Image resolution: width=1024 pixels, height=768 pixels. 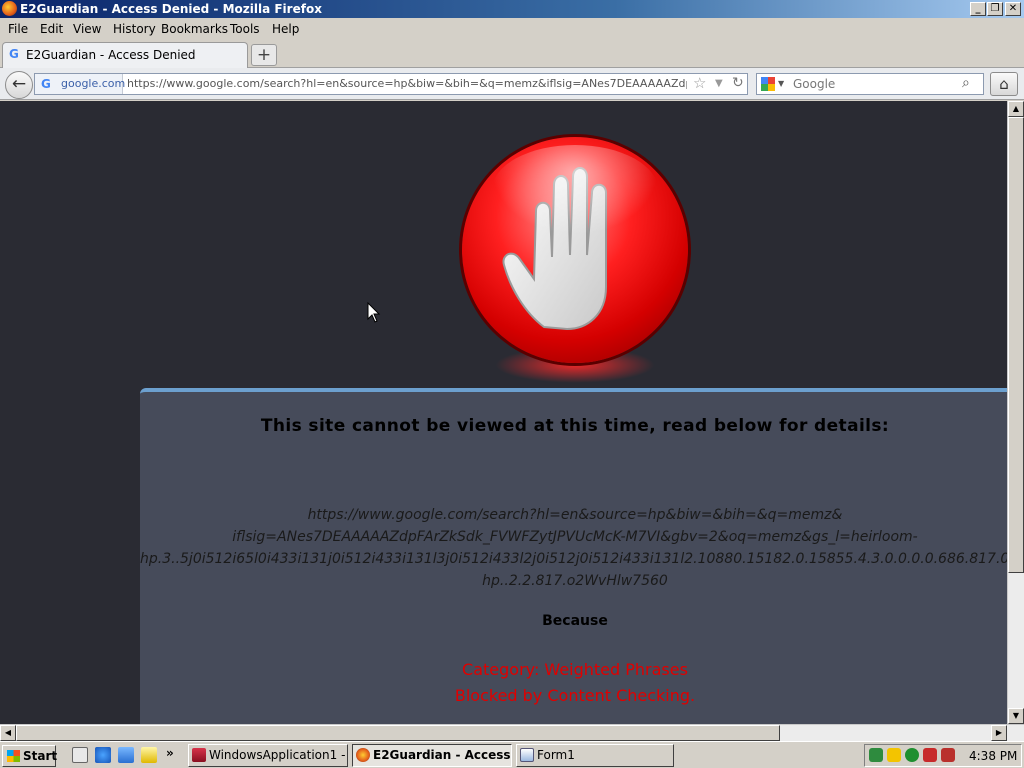 What do you see at coordinates (999, 733) in the screenshot?
I see `scroll-right-arrow-icon: ▶` at bounding box center [999, 733].